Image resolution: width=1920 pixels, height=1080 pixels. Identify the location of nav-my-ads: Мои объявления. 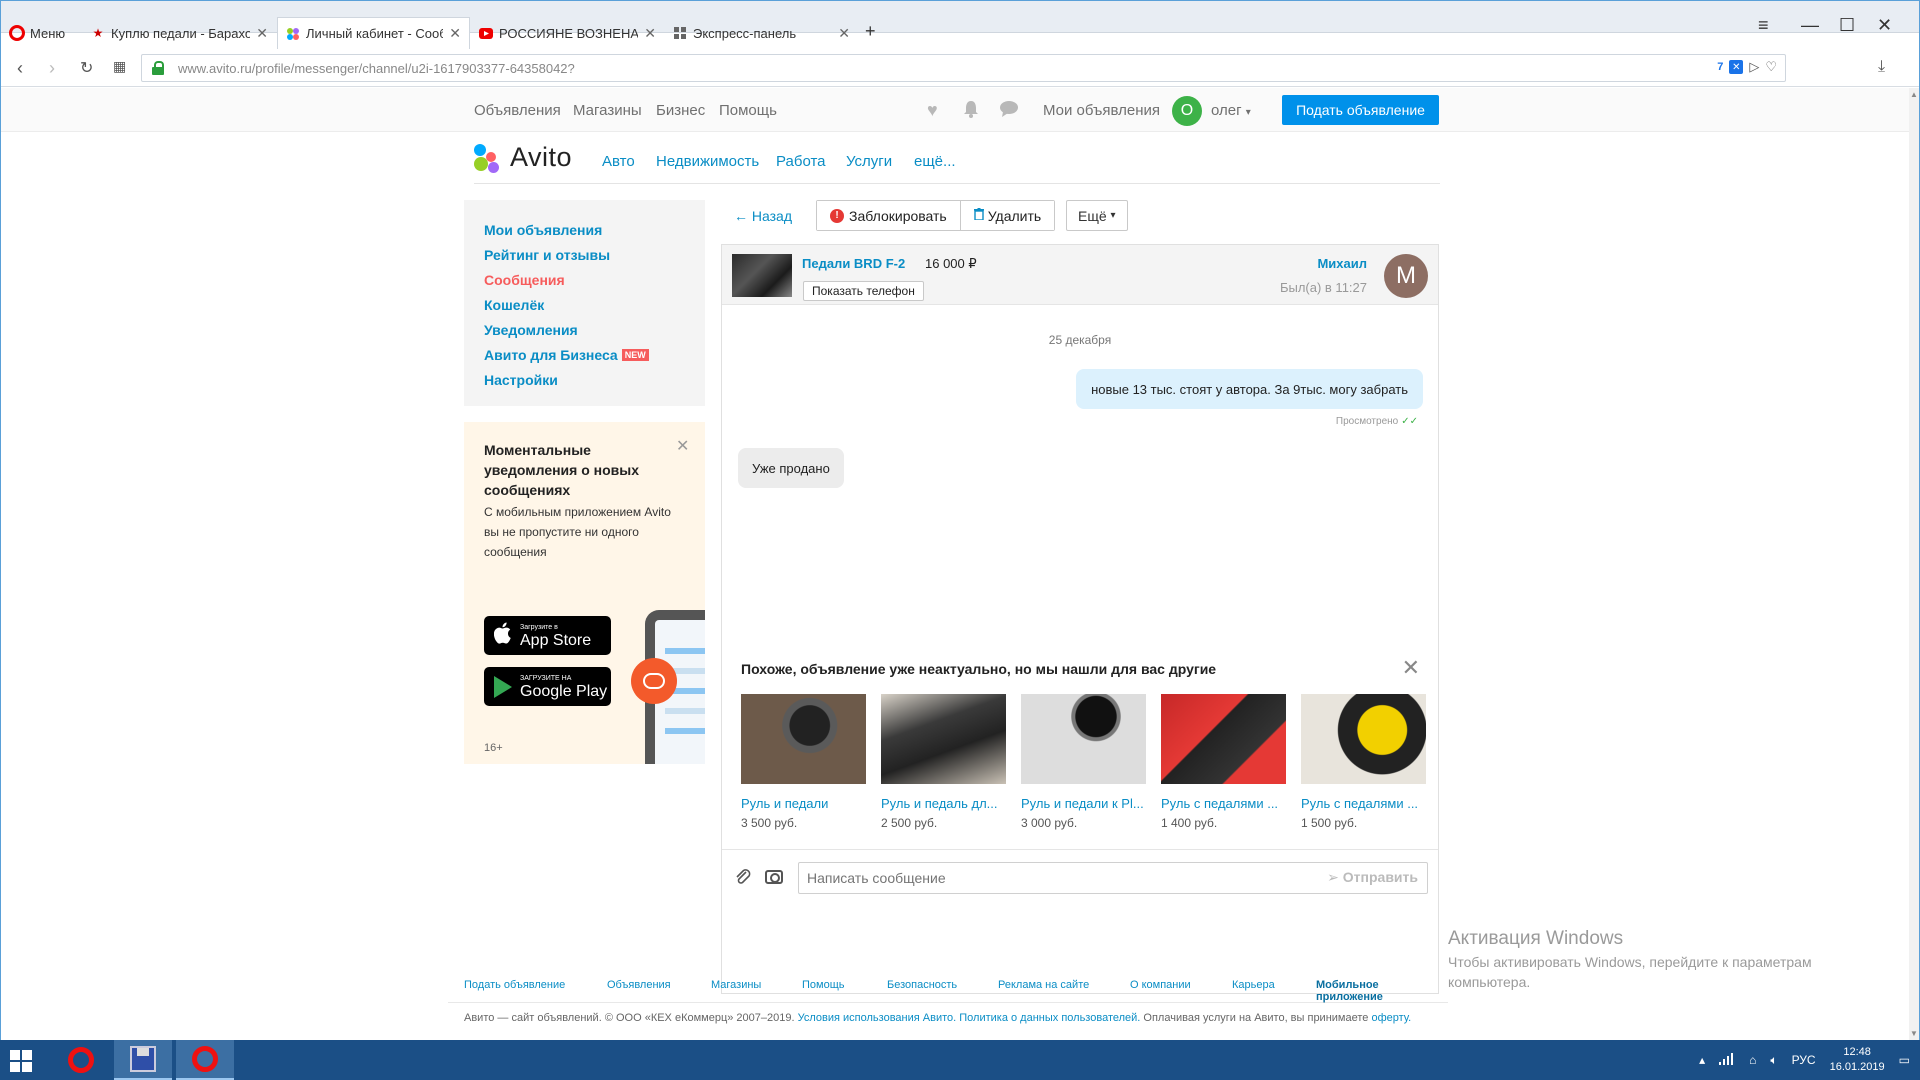
(1101, 110).